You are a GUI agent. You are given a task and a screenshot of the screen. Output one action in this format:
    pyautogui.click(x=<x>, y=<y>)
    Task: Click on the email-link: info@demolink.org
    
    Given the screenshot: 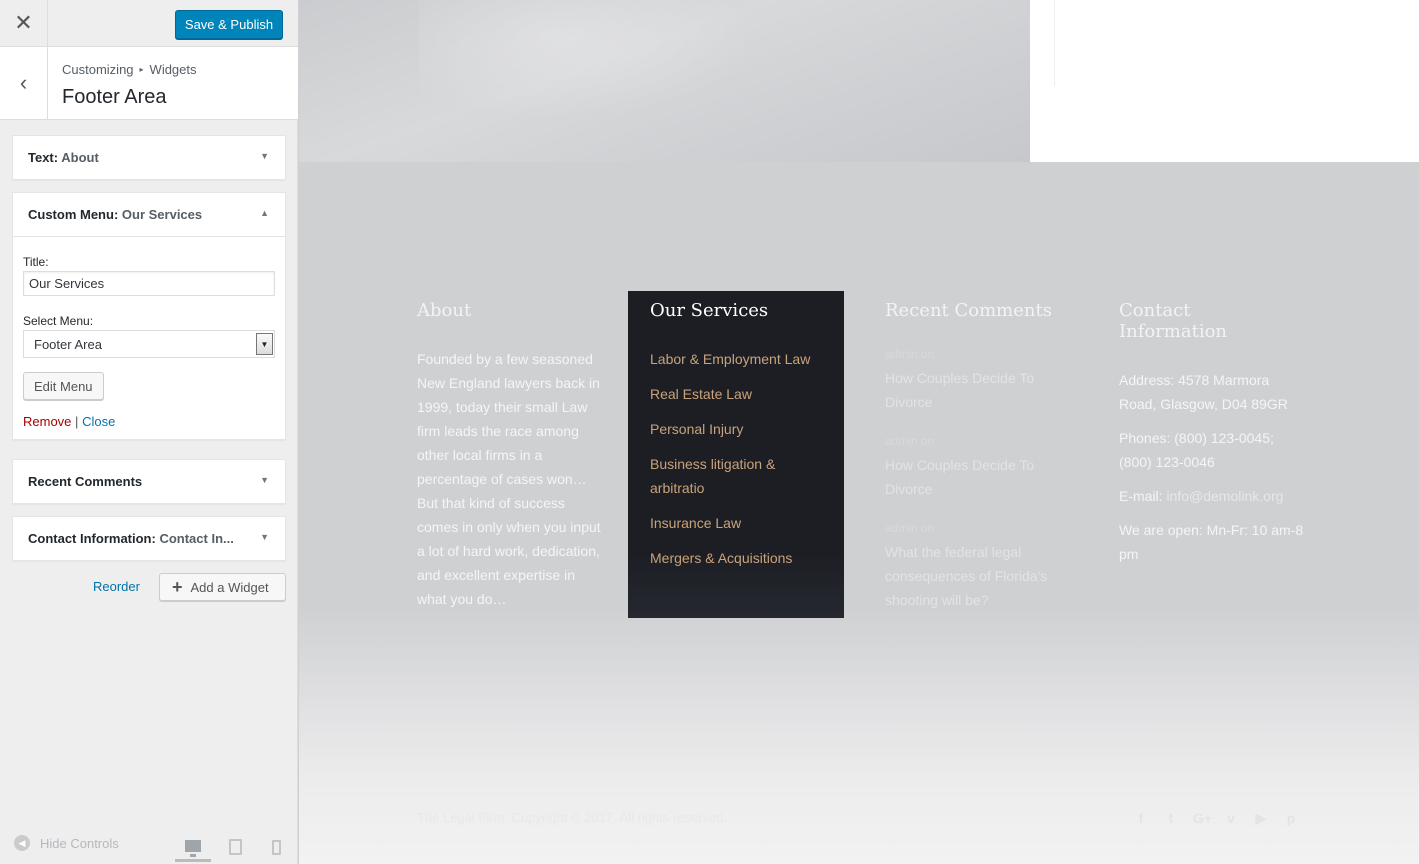 What is the action you would take?
    pyautogui.click(x=1224, y=496)
    